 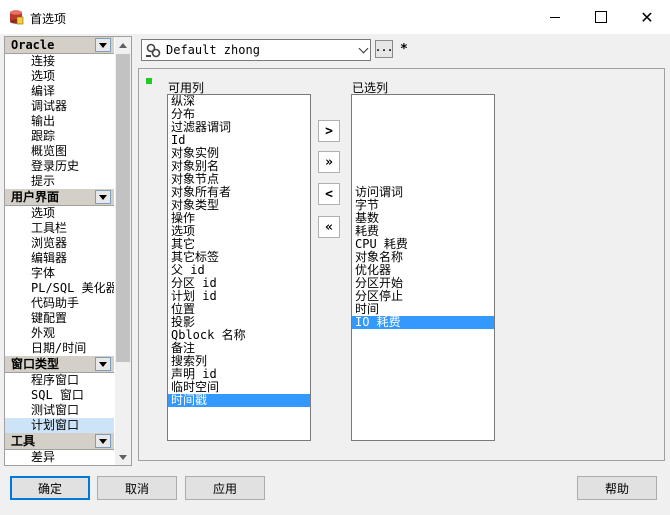 What do you see at coordinates (59, 395) in the screenshot?
I see `tree-item: SQL 窗口` at bounding box center [59, 395].